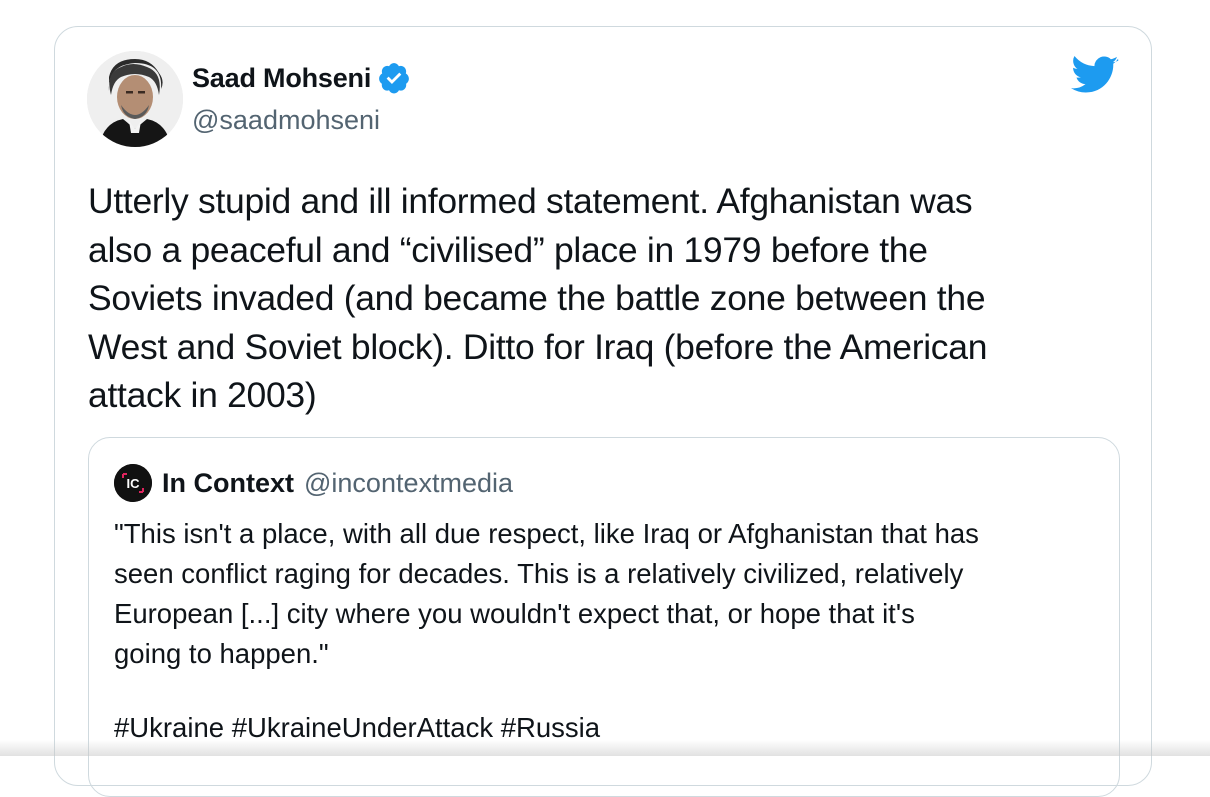 The width and height of the screenshot is (1210, 797). I want to click on person-portrait-icon, so click(135, 99).